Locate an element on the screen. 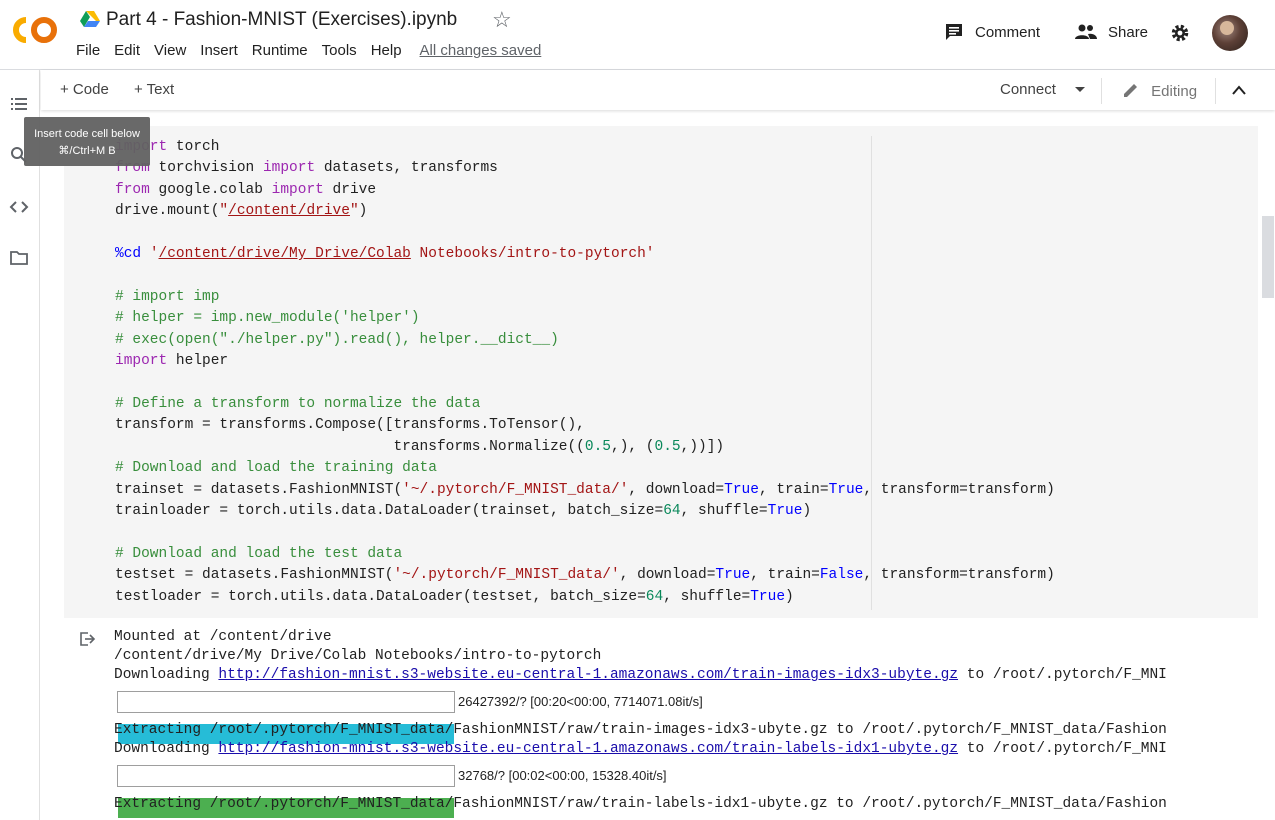 This screenshot has width=1275, height=820. comment-icon is located at coordinates (954, 32).